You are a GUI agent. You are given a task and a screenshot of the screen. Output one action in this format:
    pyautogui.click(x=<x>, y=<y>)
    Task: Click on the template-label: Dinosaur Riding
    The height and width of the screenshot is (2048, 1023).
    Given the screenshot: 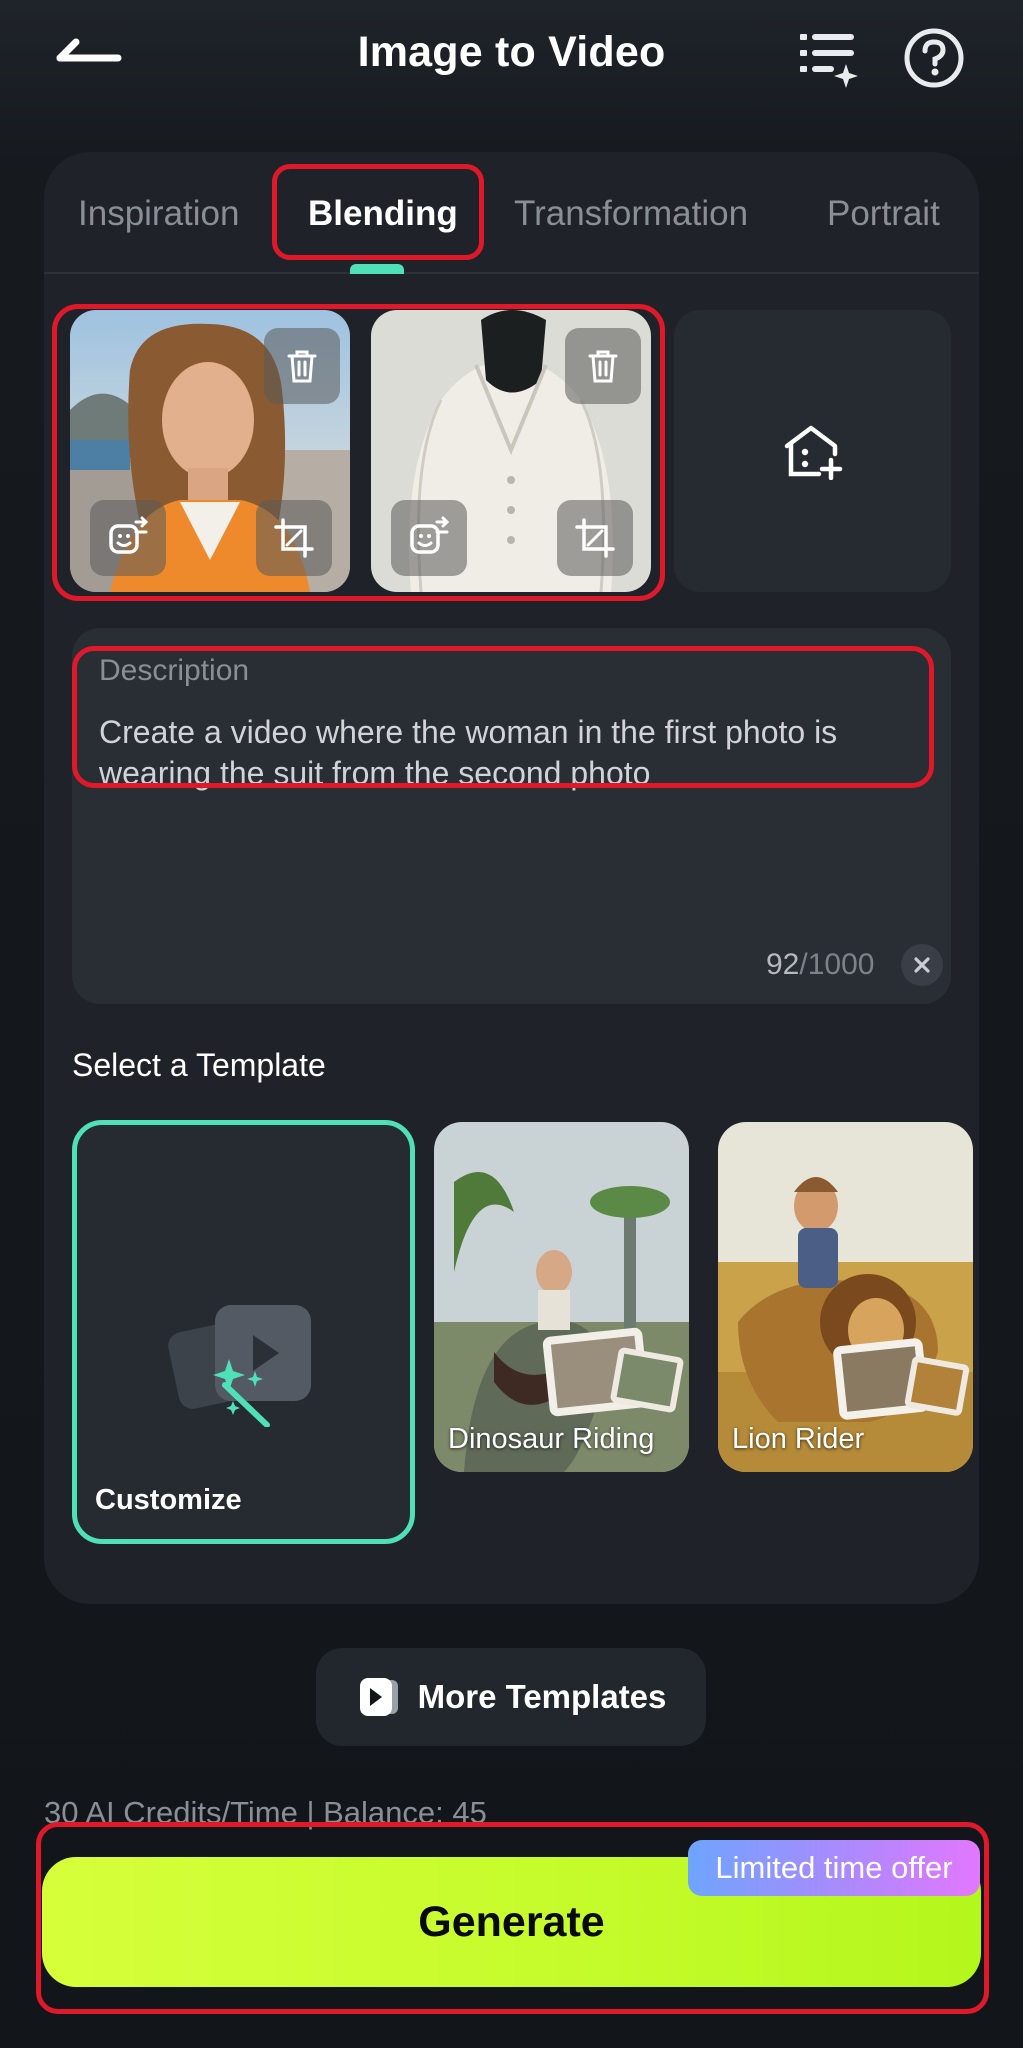 What is the action you would take?
    pyautogui.click(x=551, y=1439)
    